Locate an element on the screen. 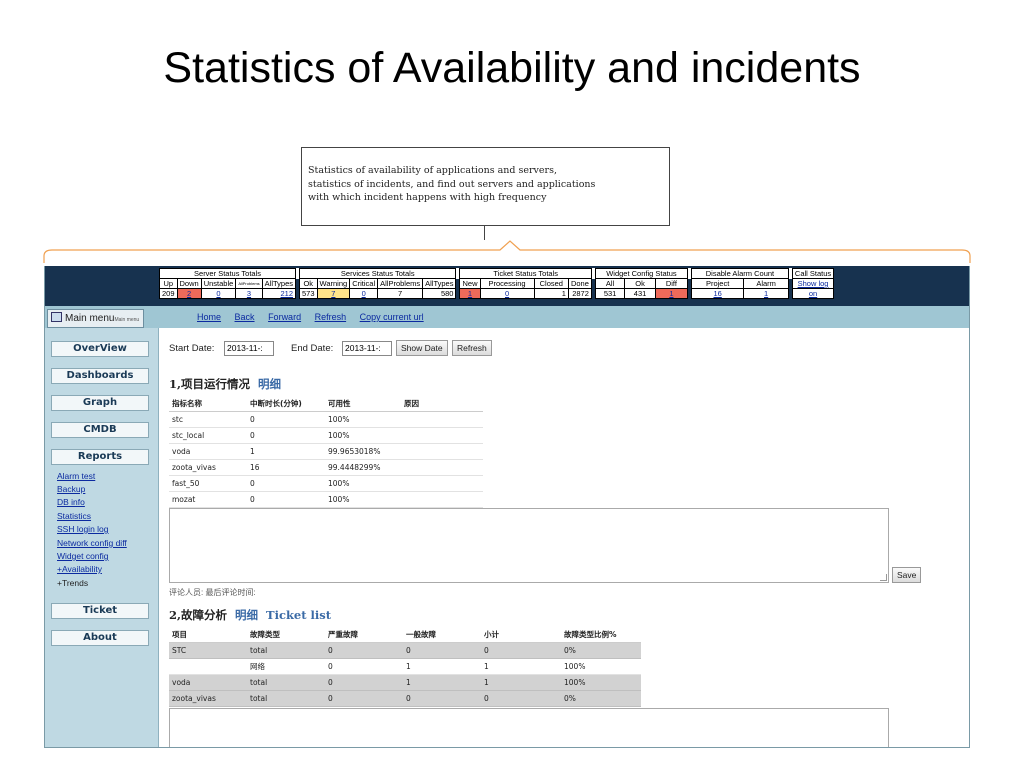 Image resolution: width=1024 pixels, height=768 pixels. table-row: voda 1 99.9653018% is located at coordinates (326, 451).